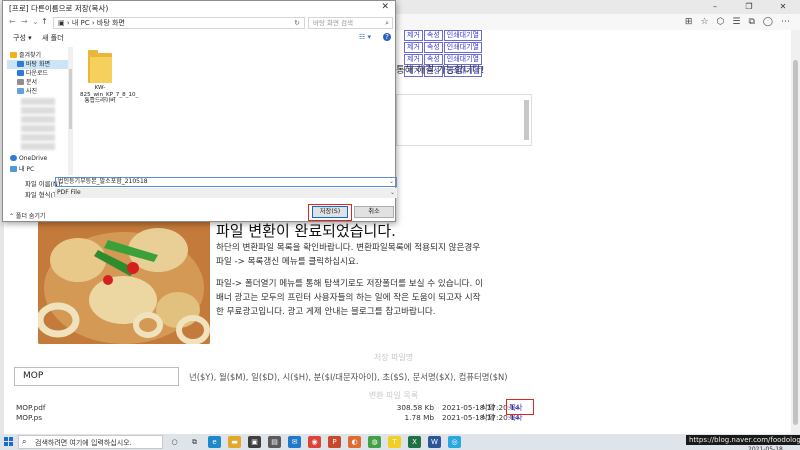  I want to click on windows-start-icon, so click(9, 442).